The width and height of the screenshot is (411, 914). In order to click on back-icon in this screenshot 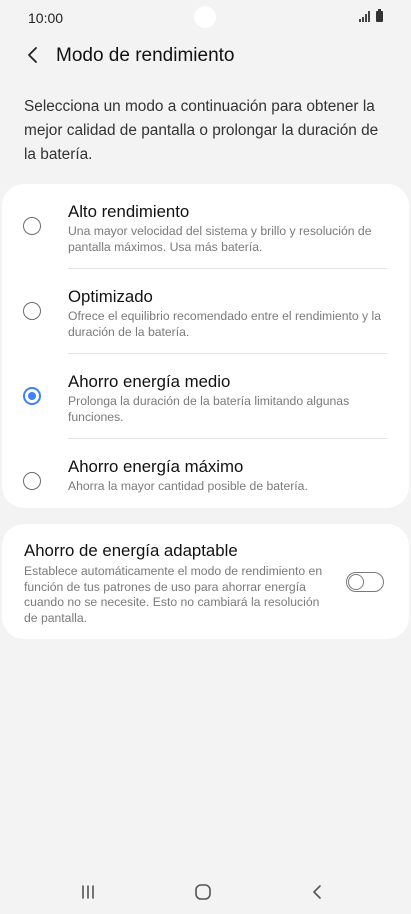, I will do `click(318, 892)`.